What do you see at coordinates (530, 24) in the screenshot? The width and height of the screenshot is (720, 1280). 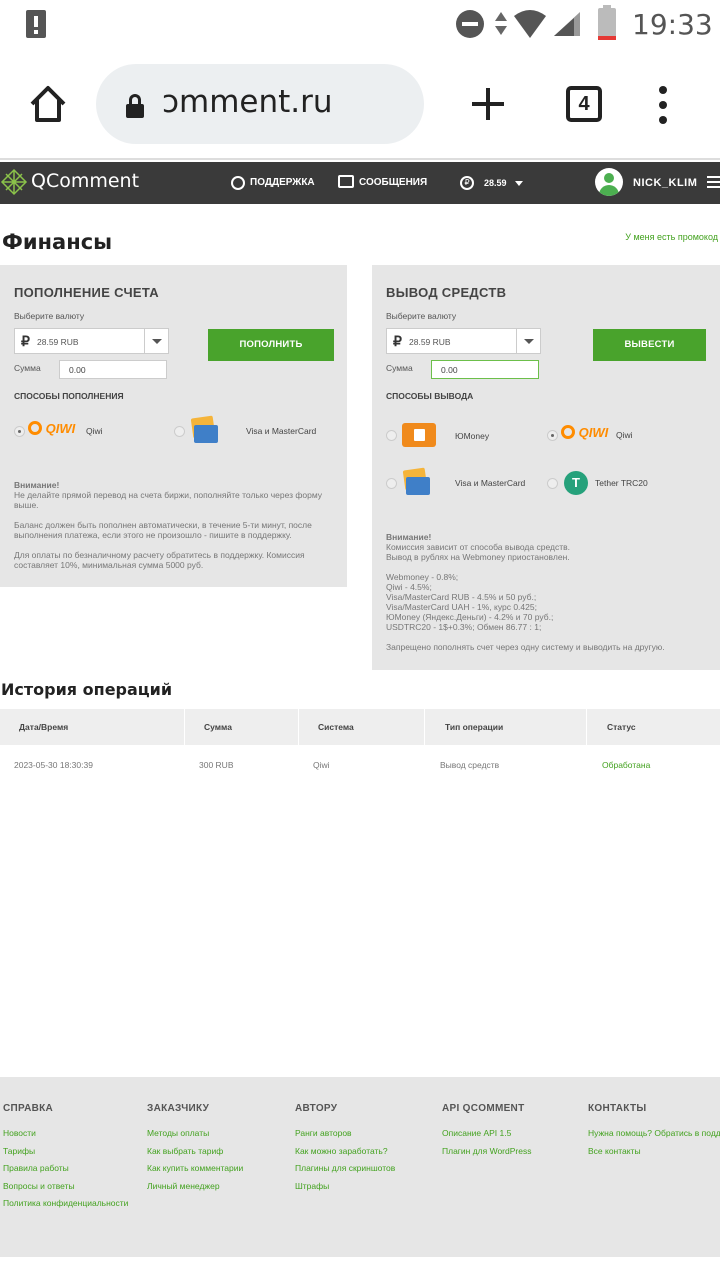 I see `wifi-icon` at bounding box center [530, 24].